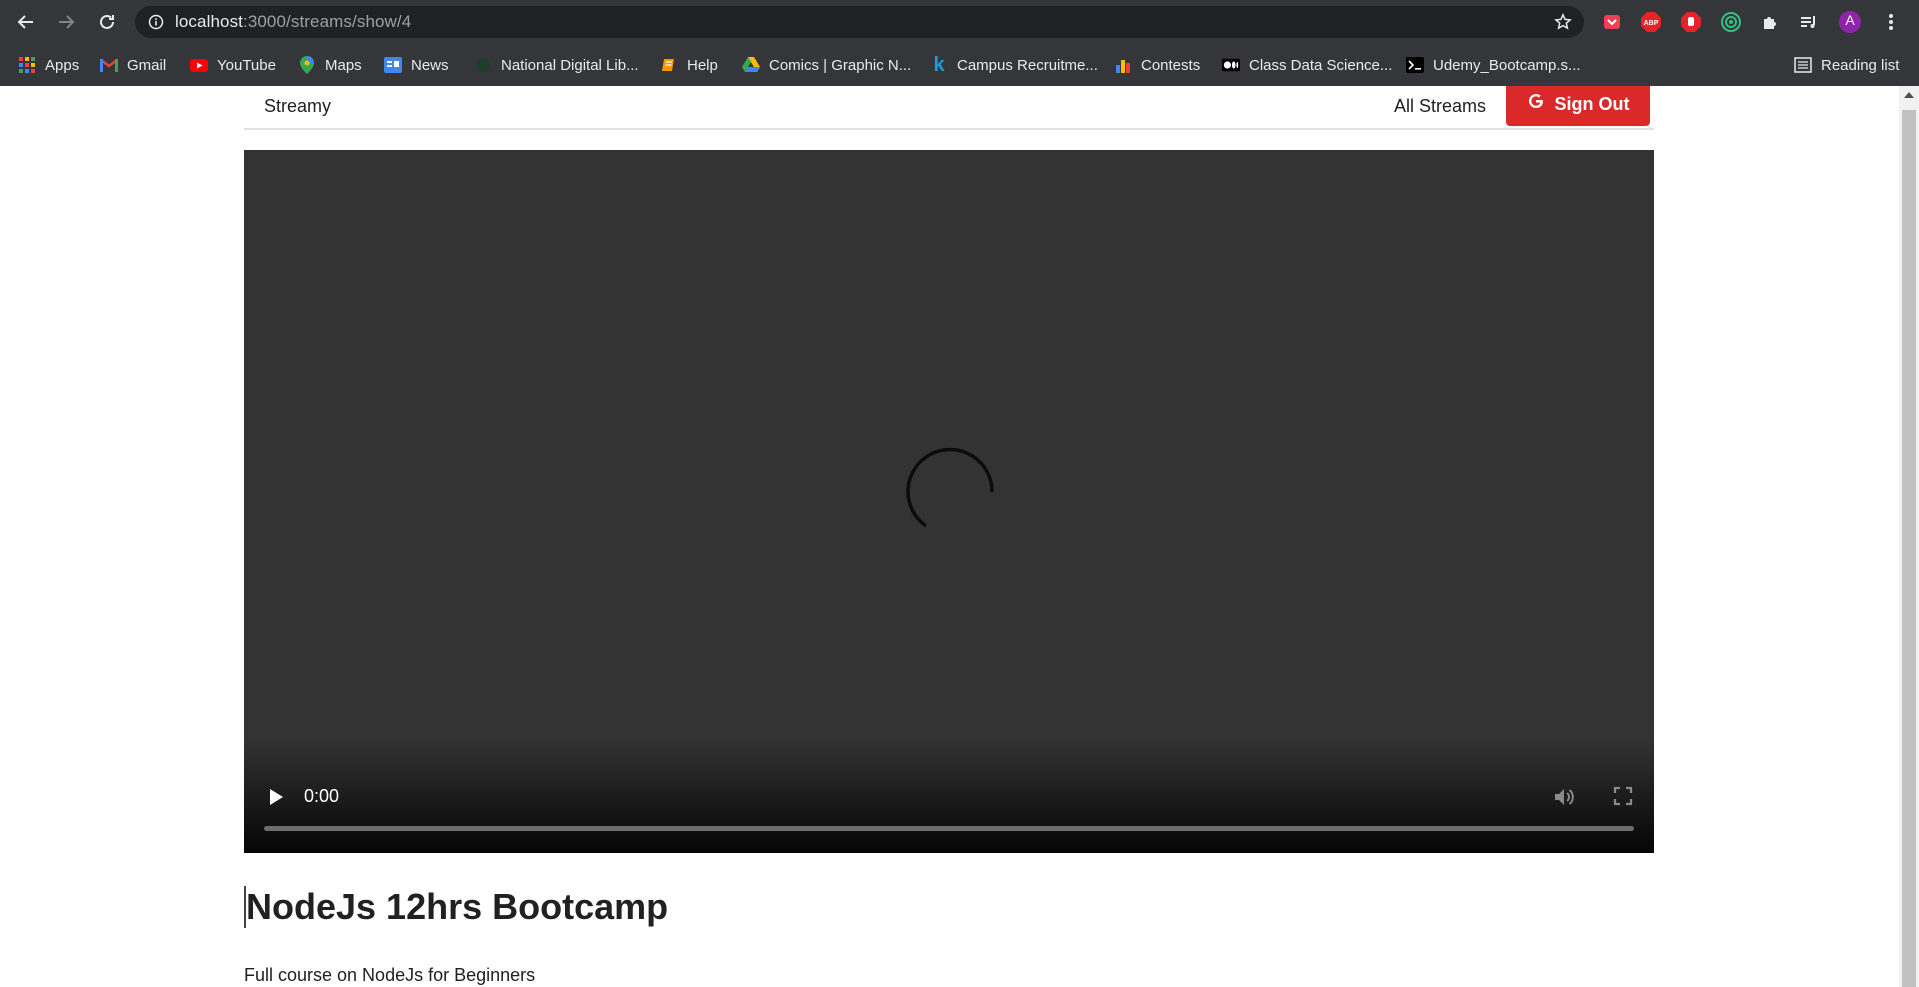 This screenshot has height=987, width=1919. What do you see at coordinates (27, 65) in the screenshot?
I see `apps-grid-icon` at bounding box center [27, 65].